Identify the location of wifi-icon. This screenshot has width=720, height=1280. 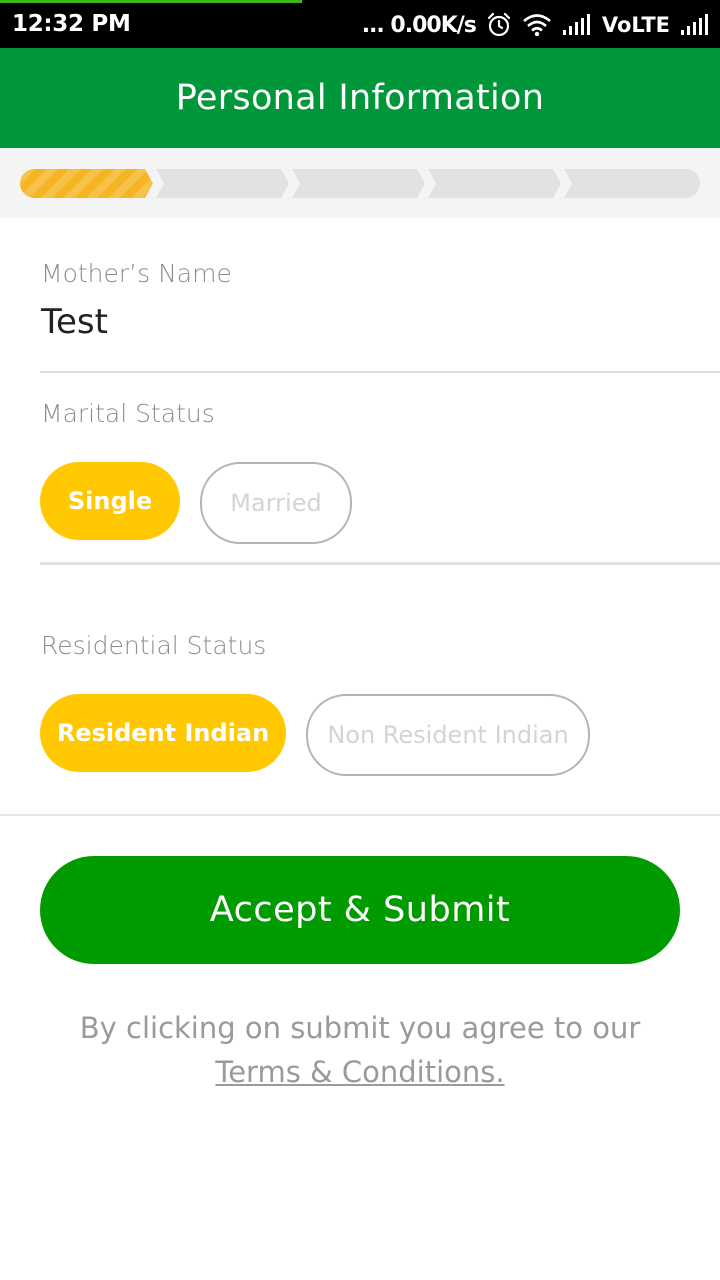
(537, 25).